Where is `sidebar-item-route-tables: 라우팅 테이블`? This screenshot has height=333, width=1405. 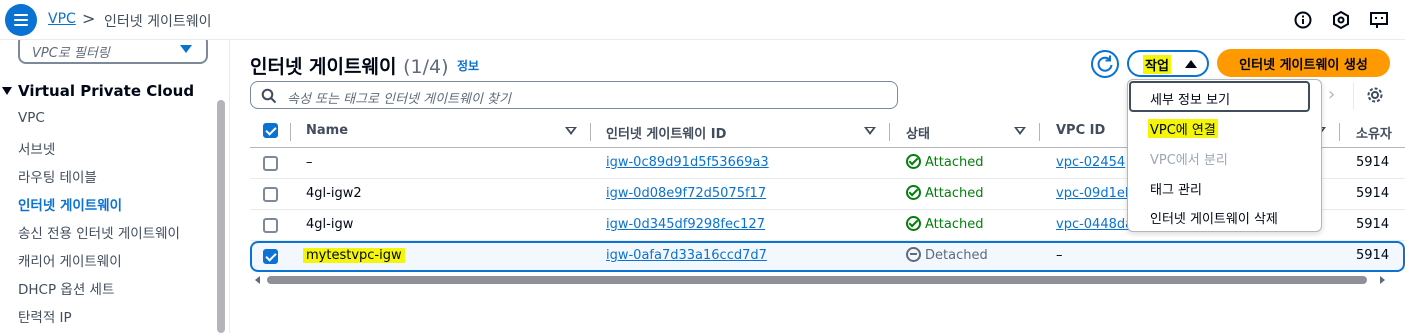
sidebar-item-route-tables: 라우팅 테이블 is located at coordinates (57, 176).